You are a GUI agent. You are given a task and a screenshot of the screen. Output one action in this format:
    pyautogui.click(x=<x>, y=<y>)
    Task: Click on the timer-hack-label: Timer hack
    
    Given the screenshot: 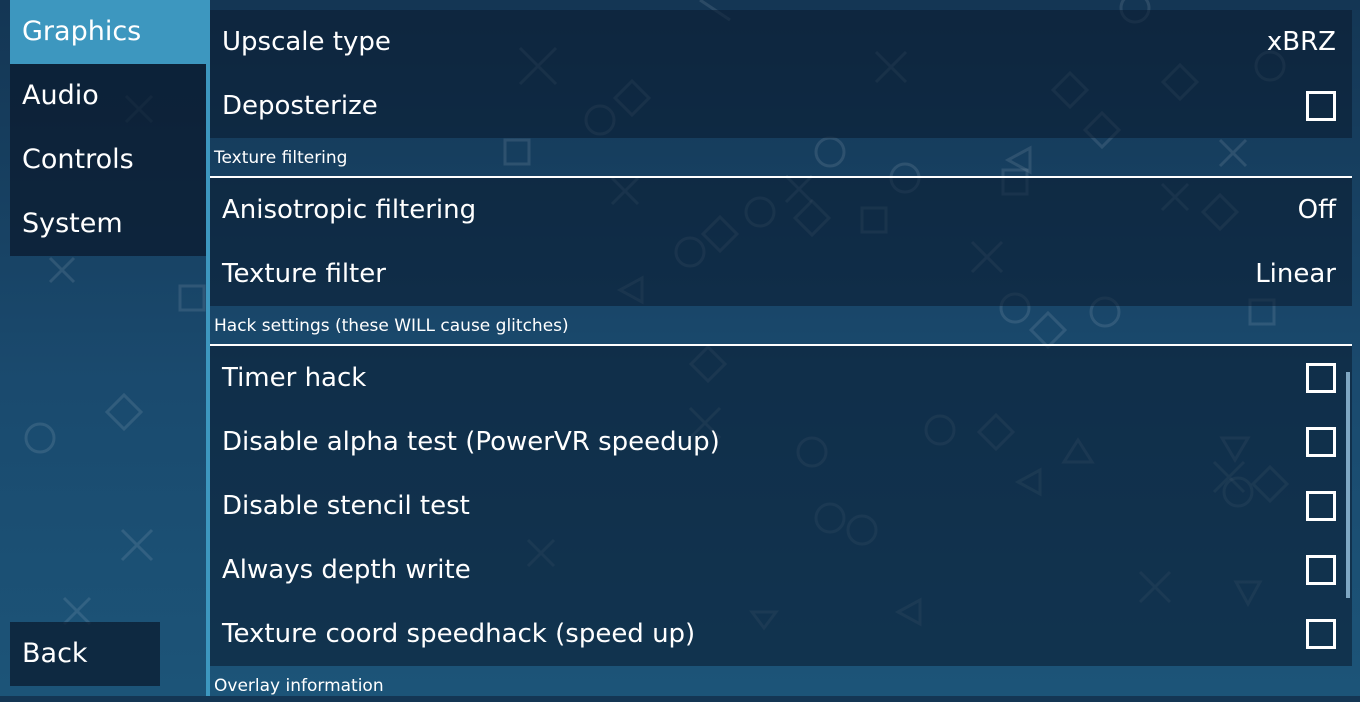 What is the action you would take?
    pyautogui.click(x=294, y=378)
    